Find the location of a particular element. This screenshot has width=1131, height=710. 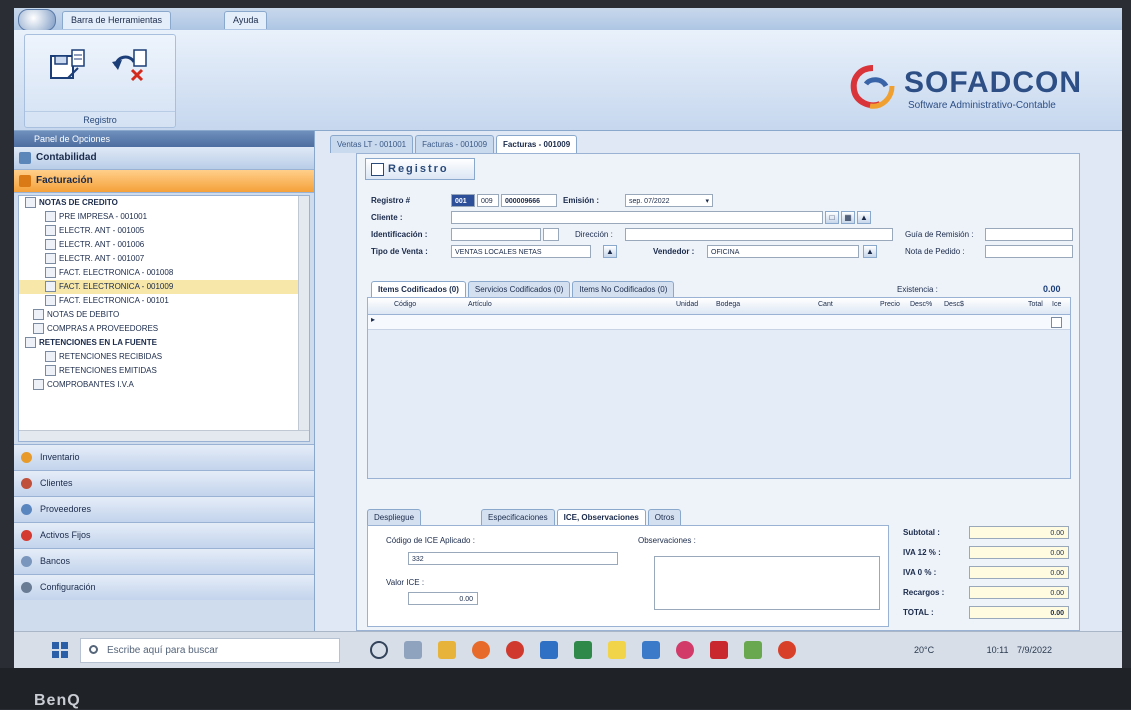

taskbar-search-box: Escribe aquí para buscar is located at coordinates (210, 650).